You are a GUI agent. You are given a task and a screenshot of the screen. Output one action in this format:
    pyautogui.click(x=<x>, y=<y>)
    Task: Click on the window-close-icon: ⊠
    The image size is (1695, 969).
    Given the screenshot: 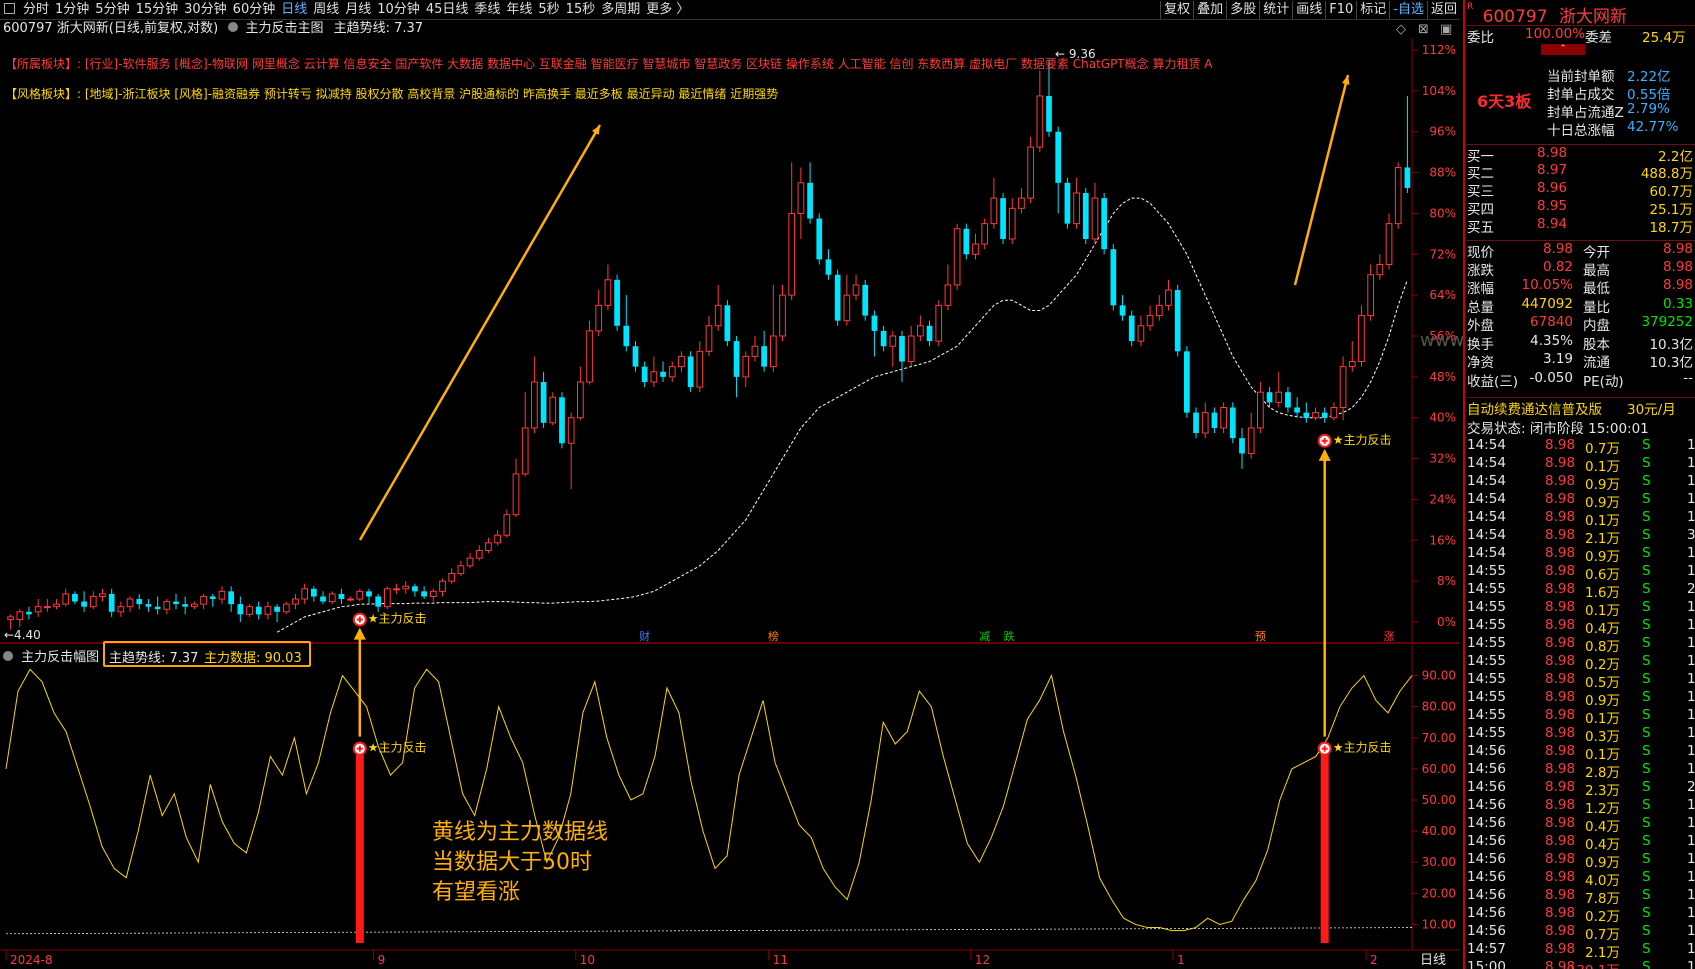 What is the action you would take?
    pyautogui.click(x=1423, y=29)
    